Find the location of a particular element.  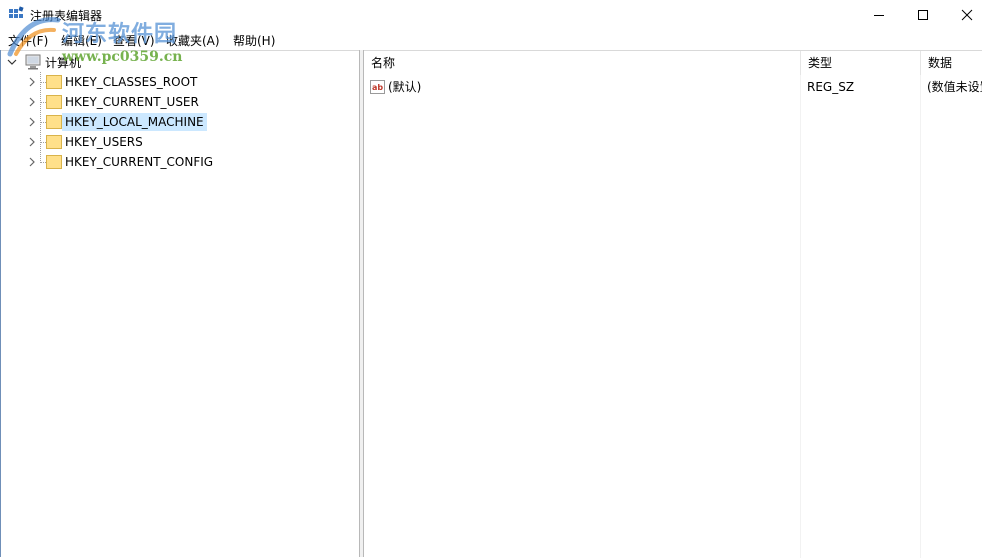

tree-item-label: HKEY_USERS is located at coordinates (104, 142).